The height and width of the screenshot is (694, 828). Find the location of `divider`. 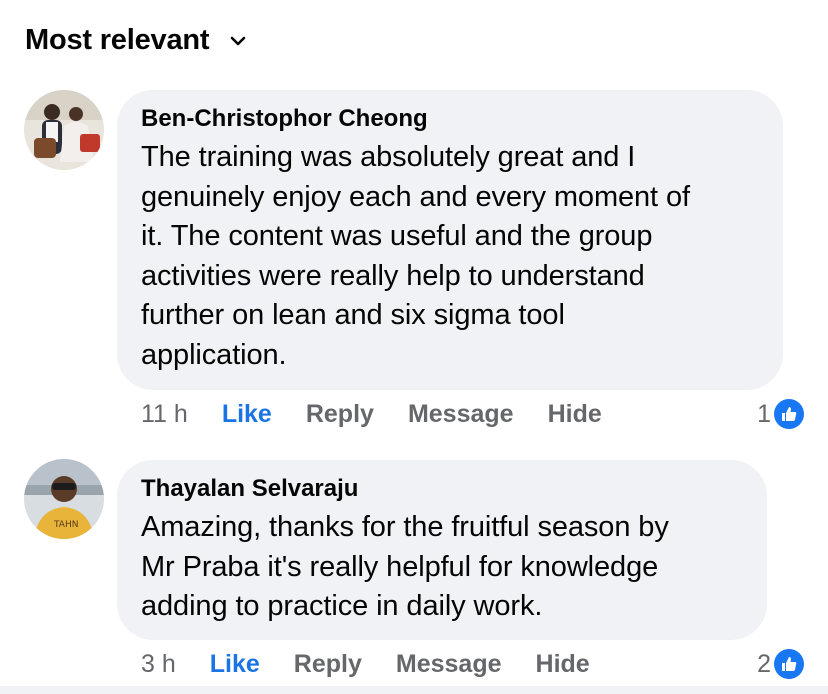

divider is located at coordinates (414, 690).